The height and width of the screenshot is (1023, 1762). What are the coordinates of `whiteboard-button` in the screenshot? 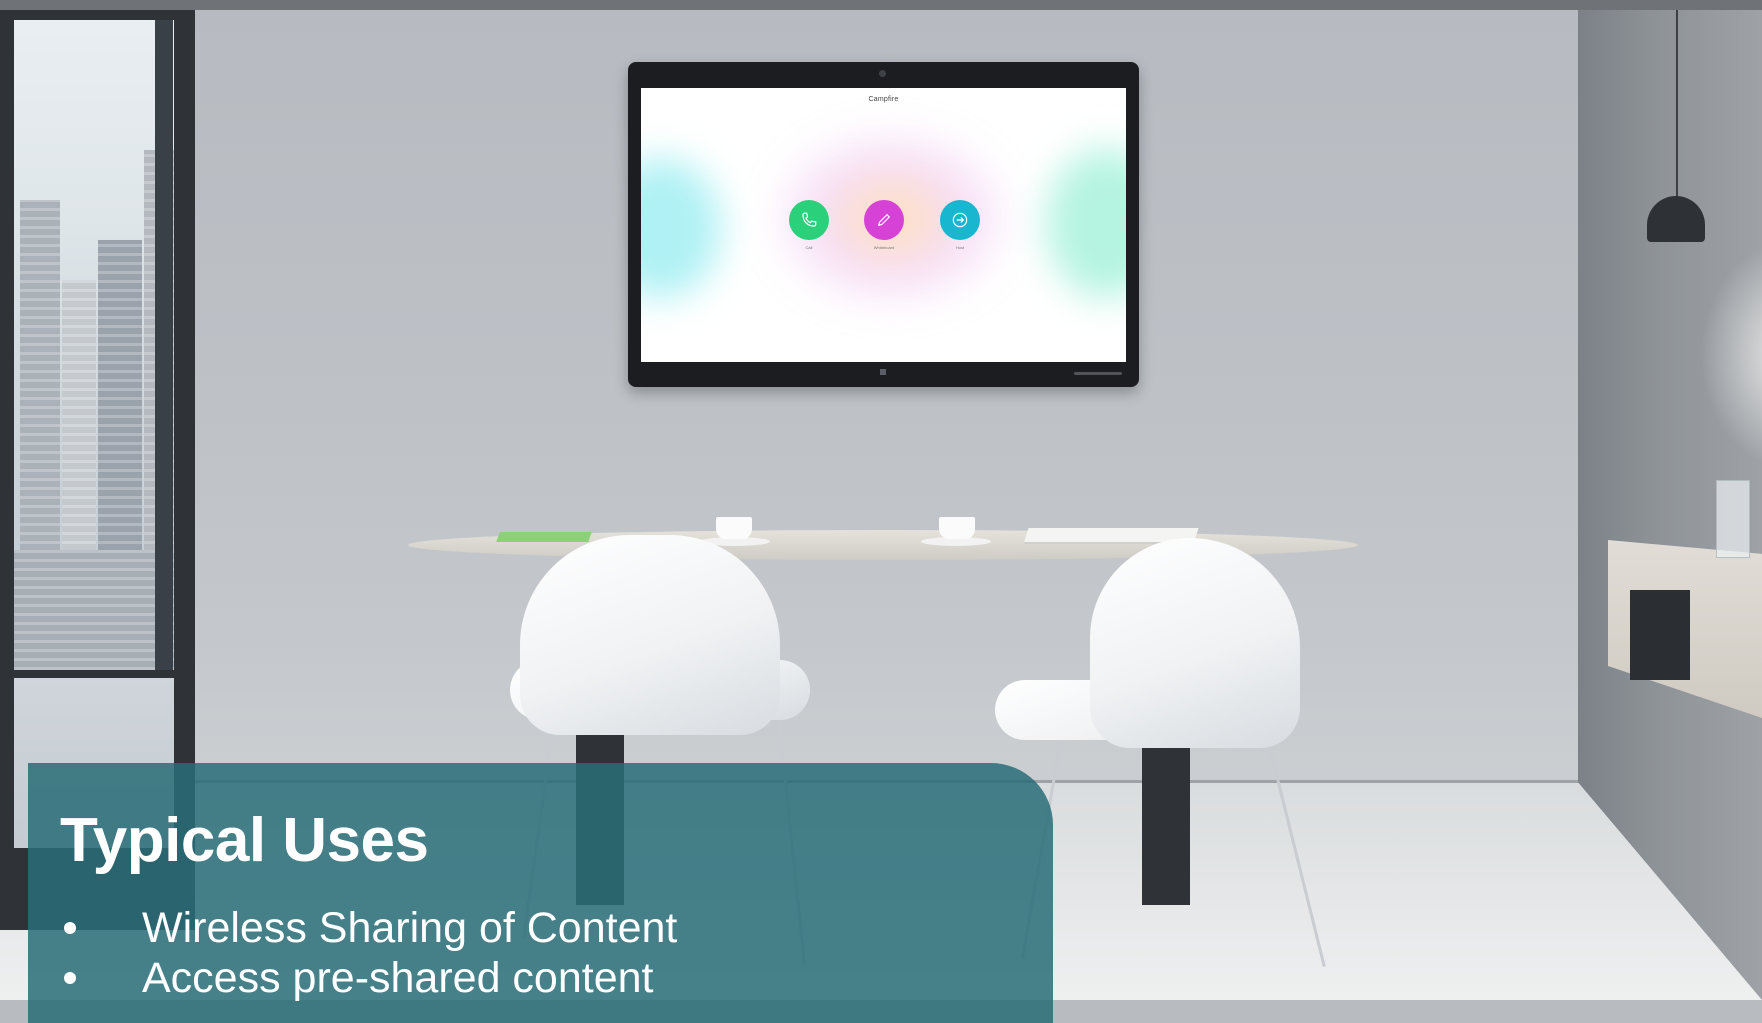 It's located at (884, 220).